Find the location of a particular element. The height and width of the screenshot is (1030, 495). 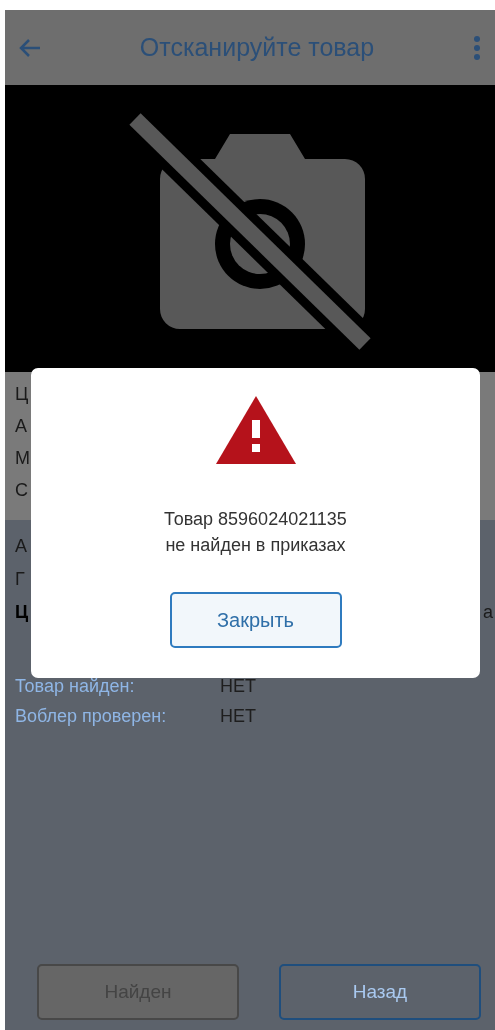

detail-label: С is located at coordinates (21, 490).